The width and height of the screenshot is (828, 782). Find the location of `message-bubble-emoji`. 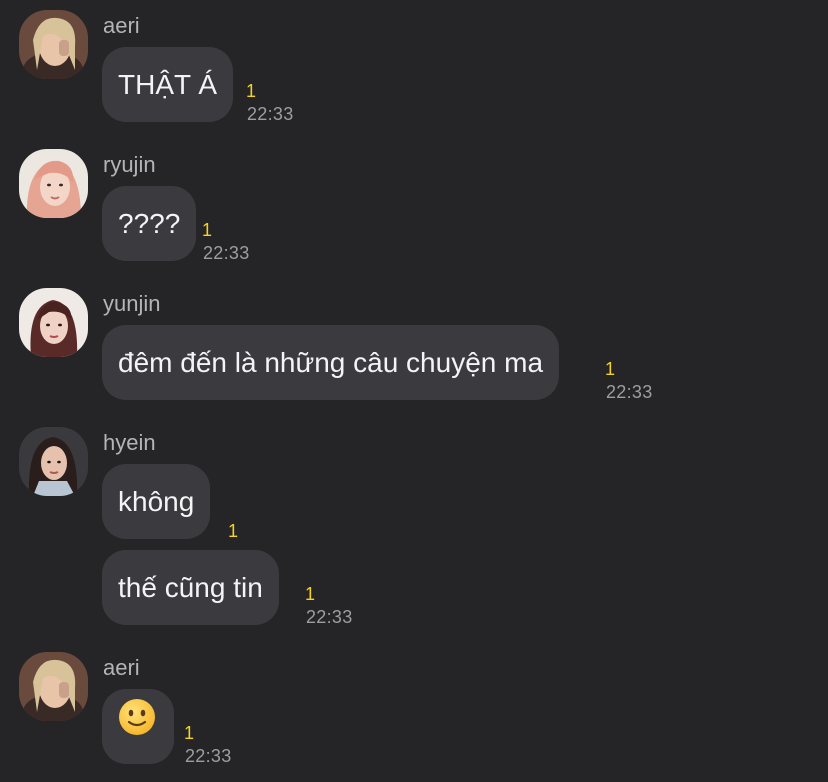

message-bubble-emoji is located at coordinates (138, 726).